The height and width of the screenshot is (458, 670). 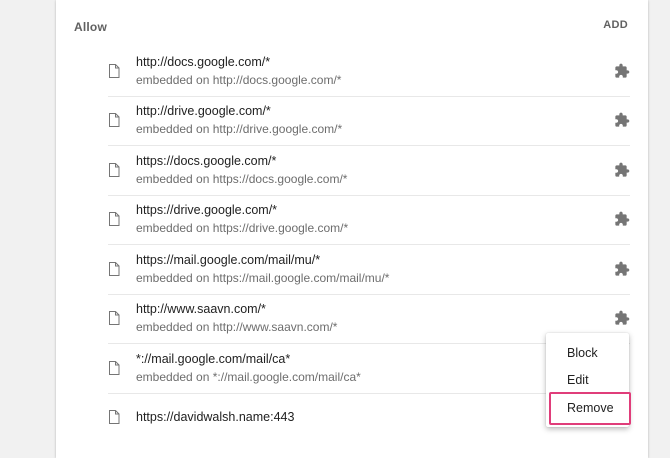 What do you see at coordinates (213, 358) in the screenshot?
I see `site-pattern: *://mail.google.com/mail/ca*` at bounding box center [213, 358].